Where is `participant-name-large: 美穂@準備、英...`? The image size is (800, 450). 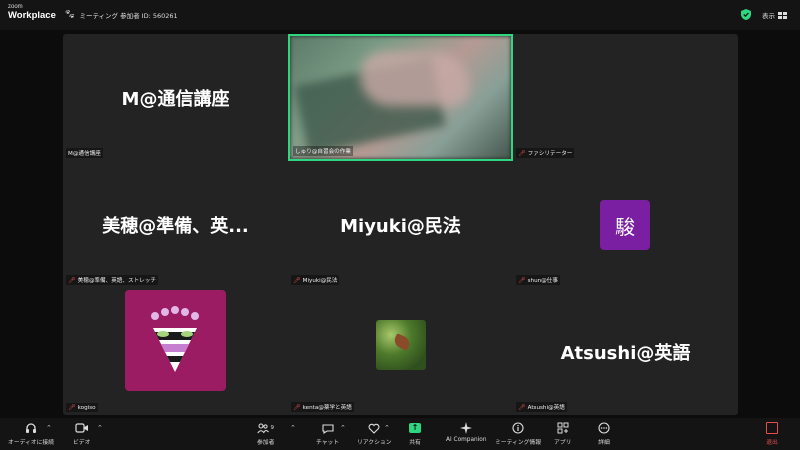
participant-name-large: 美穂@準備、英... is located at coordinates (175, 226).